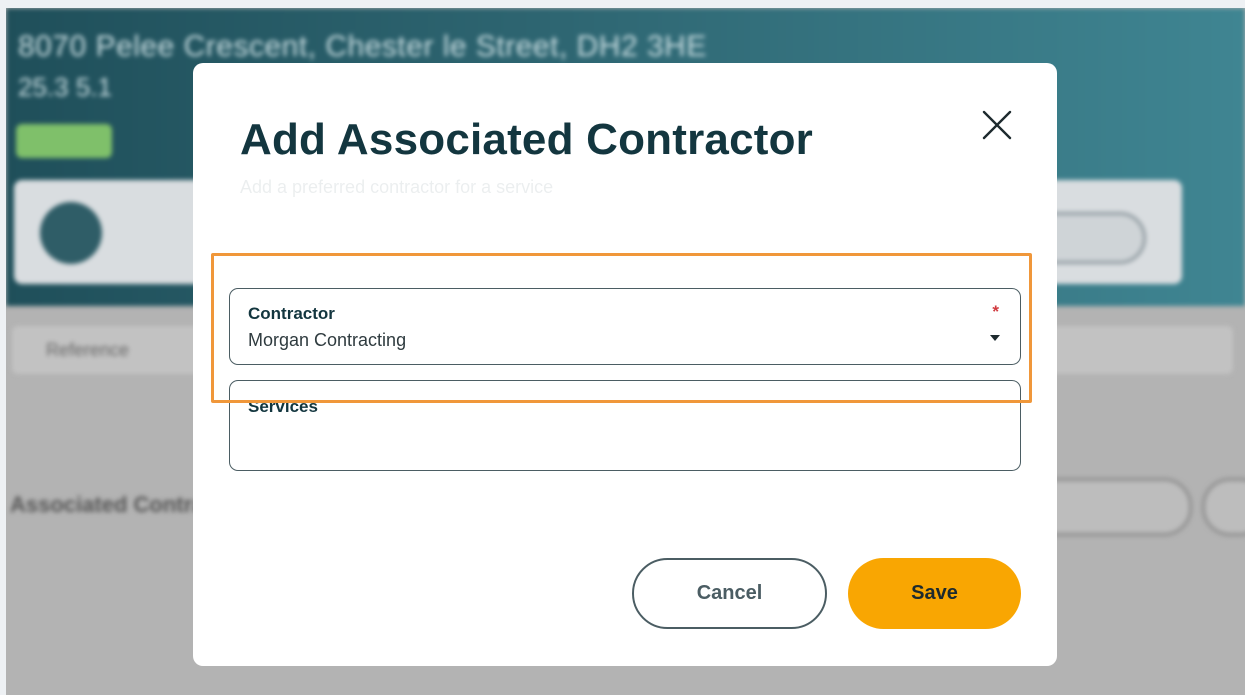 This screenshot has width=1245, height=695. Describe the element at coordinates (995, 338) in the screenshot. I see `chevron-down-icon` at that location.